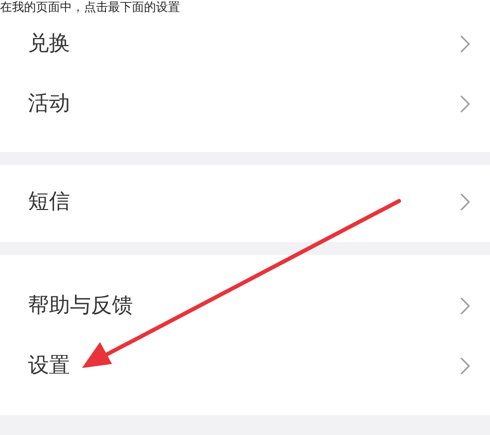 This screenshot has height=435, width=490. What do you see at coordinates (49, 44) in the screenshot?
I see `menu-item-label: 兑换` at bounding box center [49, 44].